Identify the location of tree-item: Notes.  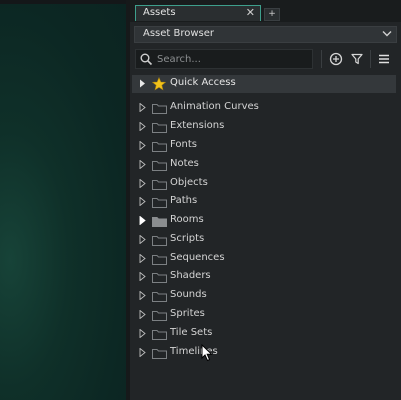
(264, 165).